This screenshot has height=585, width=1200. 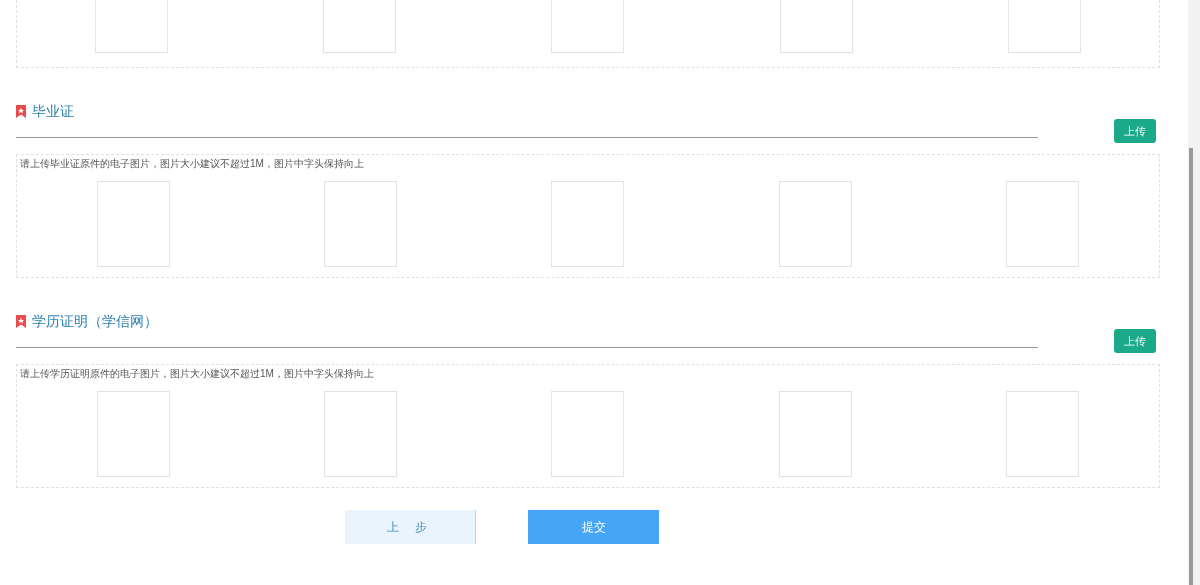 I want to click on section-title: 学历证明（学信网）, so click(x=95, y=321).